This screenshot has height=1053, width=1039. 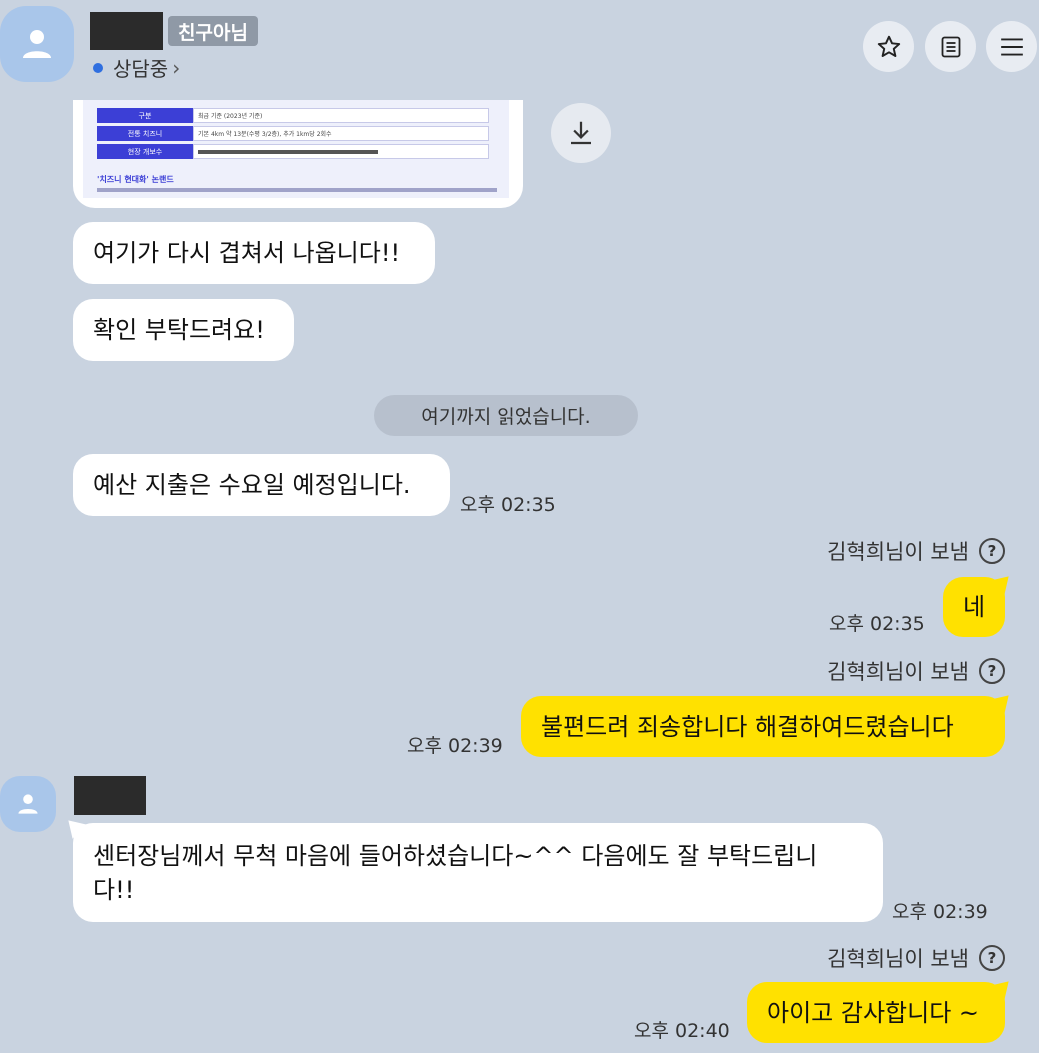 I want to click on doc-cell-text, so click(x=341, y=151).